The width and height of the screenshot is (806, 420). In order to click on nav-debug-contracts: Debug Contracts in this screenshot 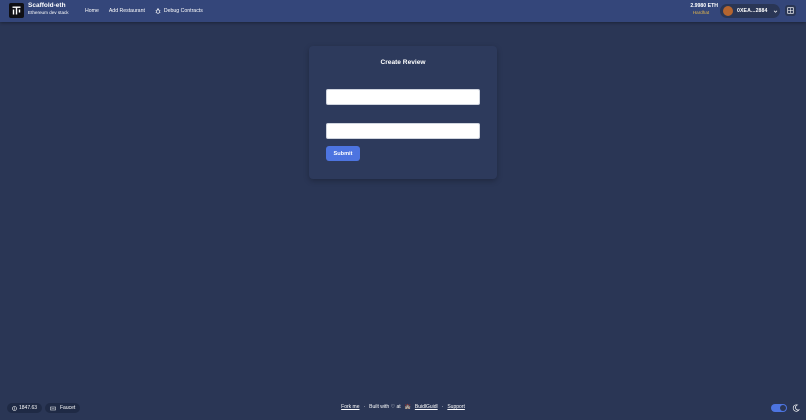, I will do `click(179, 11)`.